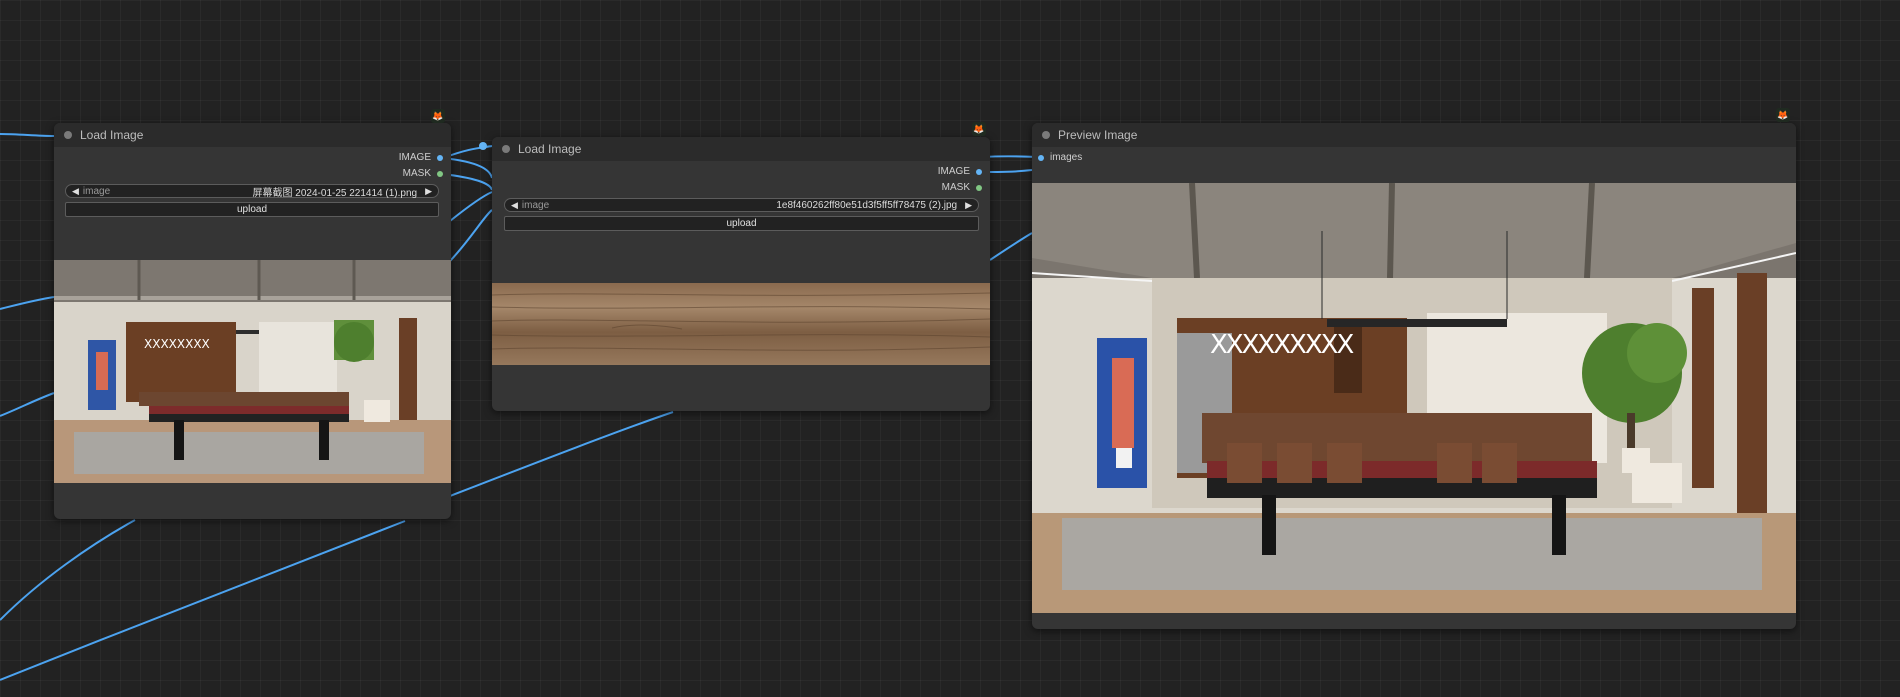 This screenshot has height=697, width=1900. What do you see at coordinates (177, 344) in the screenshot?
I see `svg-text: XXXXXXXX` at bounding box center [177, 344].